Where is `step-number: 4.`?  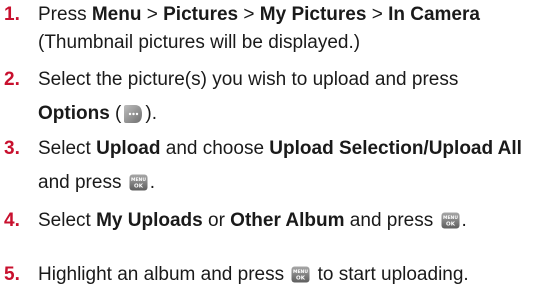 step-number: 4. is located at coordinates (12, 220).